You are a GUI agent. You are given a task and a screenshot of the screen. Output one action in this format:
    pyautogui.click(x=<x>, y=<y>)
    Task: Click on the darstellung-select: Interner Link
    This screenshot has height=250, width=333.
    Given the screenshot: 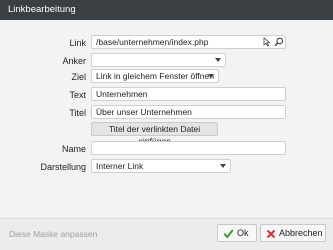 What is the action you would take?
    pyautogui.click(x=161, y=166)
    